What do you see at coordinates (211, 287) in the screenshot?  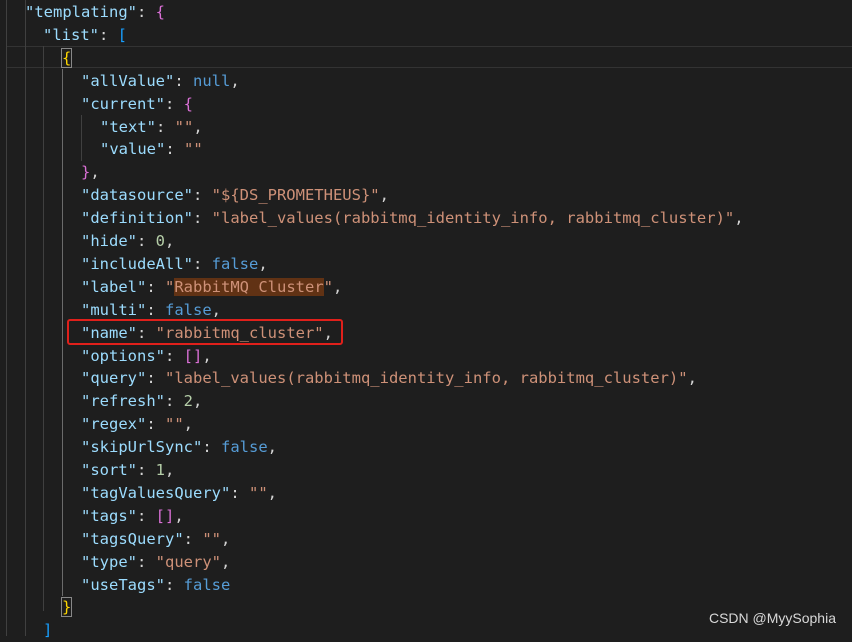 I see `code-line-label: "label": "RabbitMQ Cluster",` at bounding box center [211, 287].